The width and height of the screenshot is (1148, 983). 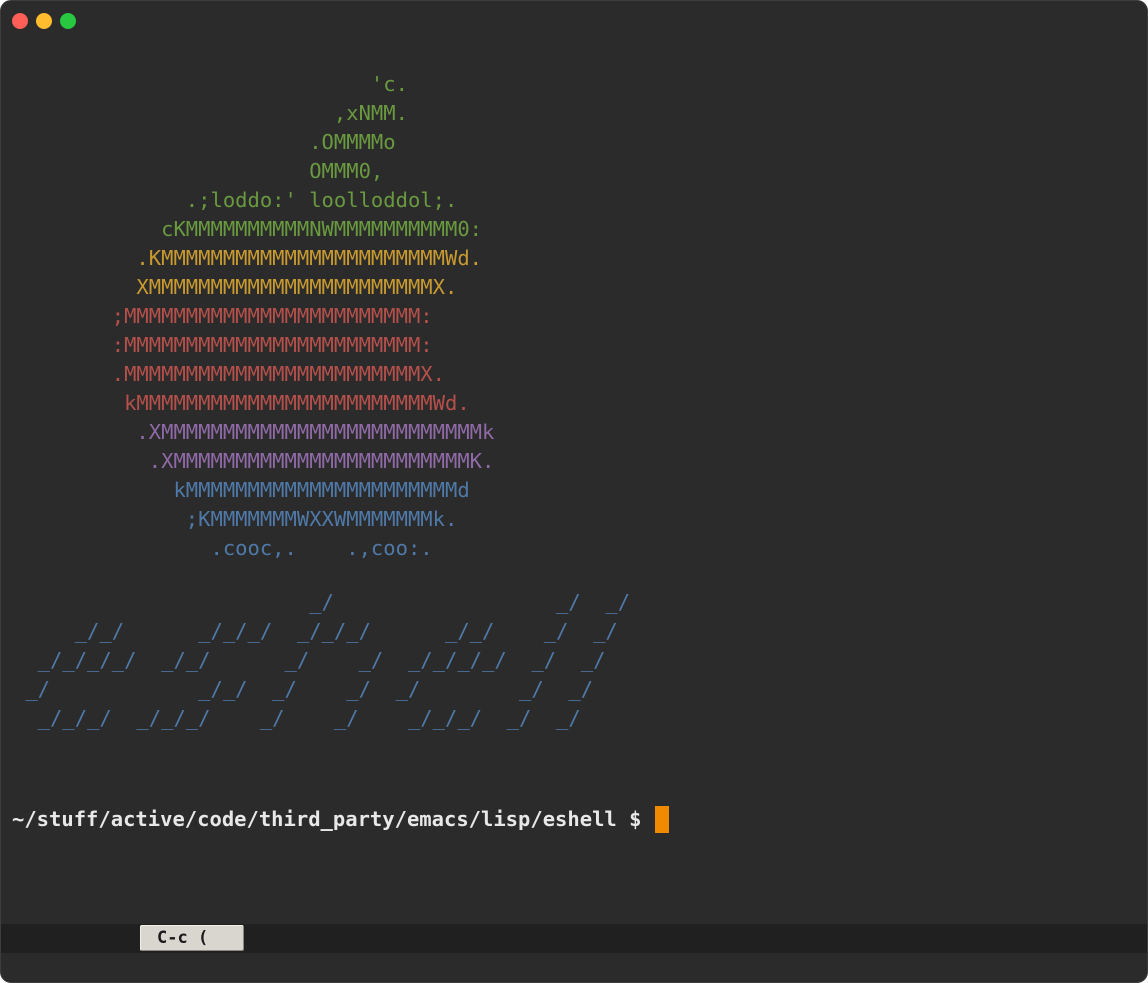 I want to click on apple-art-line: .cooc,. .,coo:., so click(x=223, y=548).